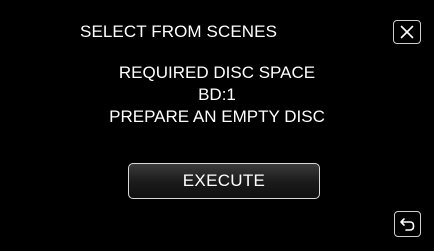 Image resolution: width=434 pixels, height=251 pixels. I want to click on close-icon, so click(407, 32).